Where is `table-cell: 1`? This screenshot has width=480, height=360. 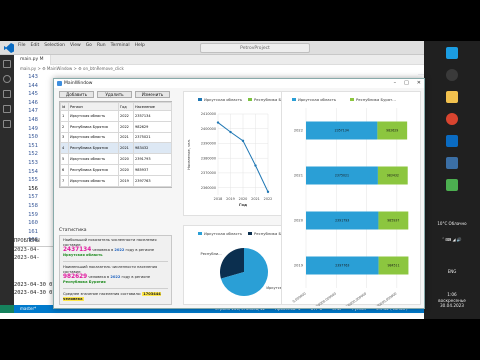
table-cell: 1 is located at coordinates (64, 116).